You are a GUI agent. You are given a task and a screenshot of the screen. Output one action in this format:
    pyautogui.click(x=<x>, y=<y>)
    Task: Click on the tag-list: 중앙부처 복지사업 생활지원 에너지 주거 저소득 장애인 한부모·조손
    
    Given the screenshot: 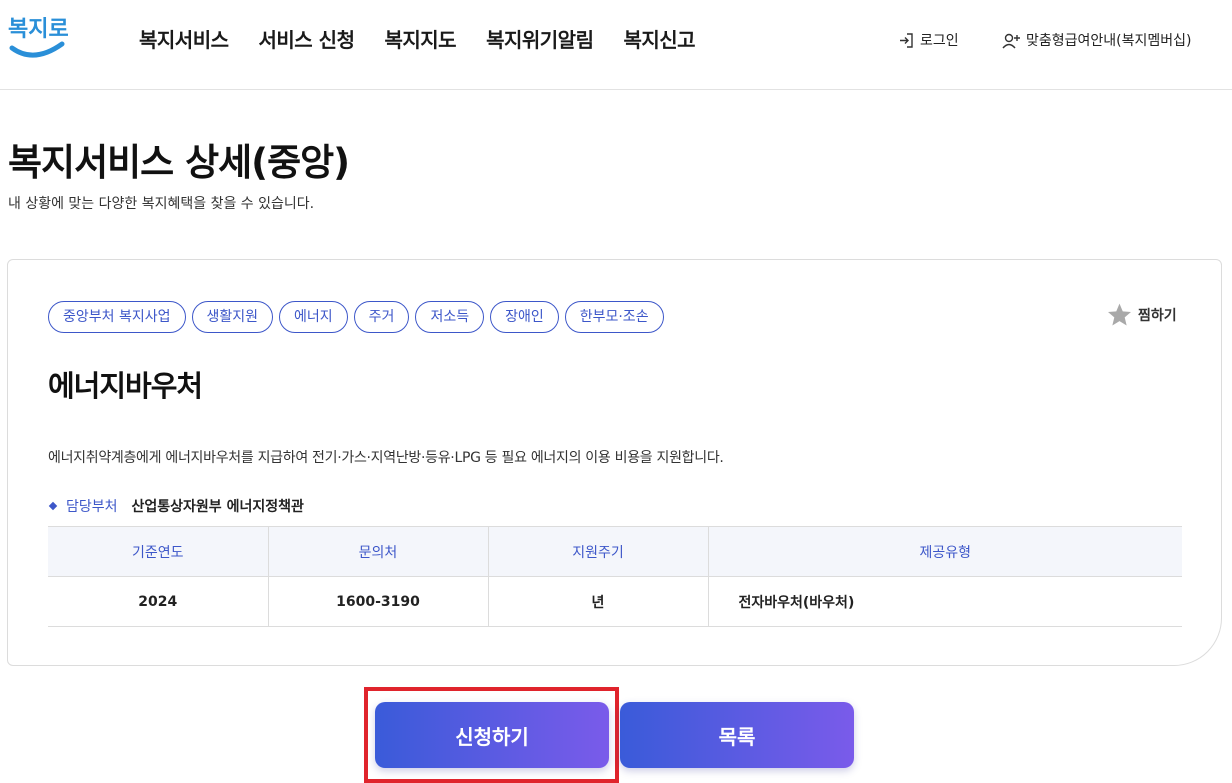 What is the action you would take?
    pyautogui.click(x=359, y=317)
    